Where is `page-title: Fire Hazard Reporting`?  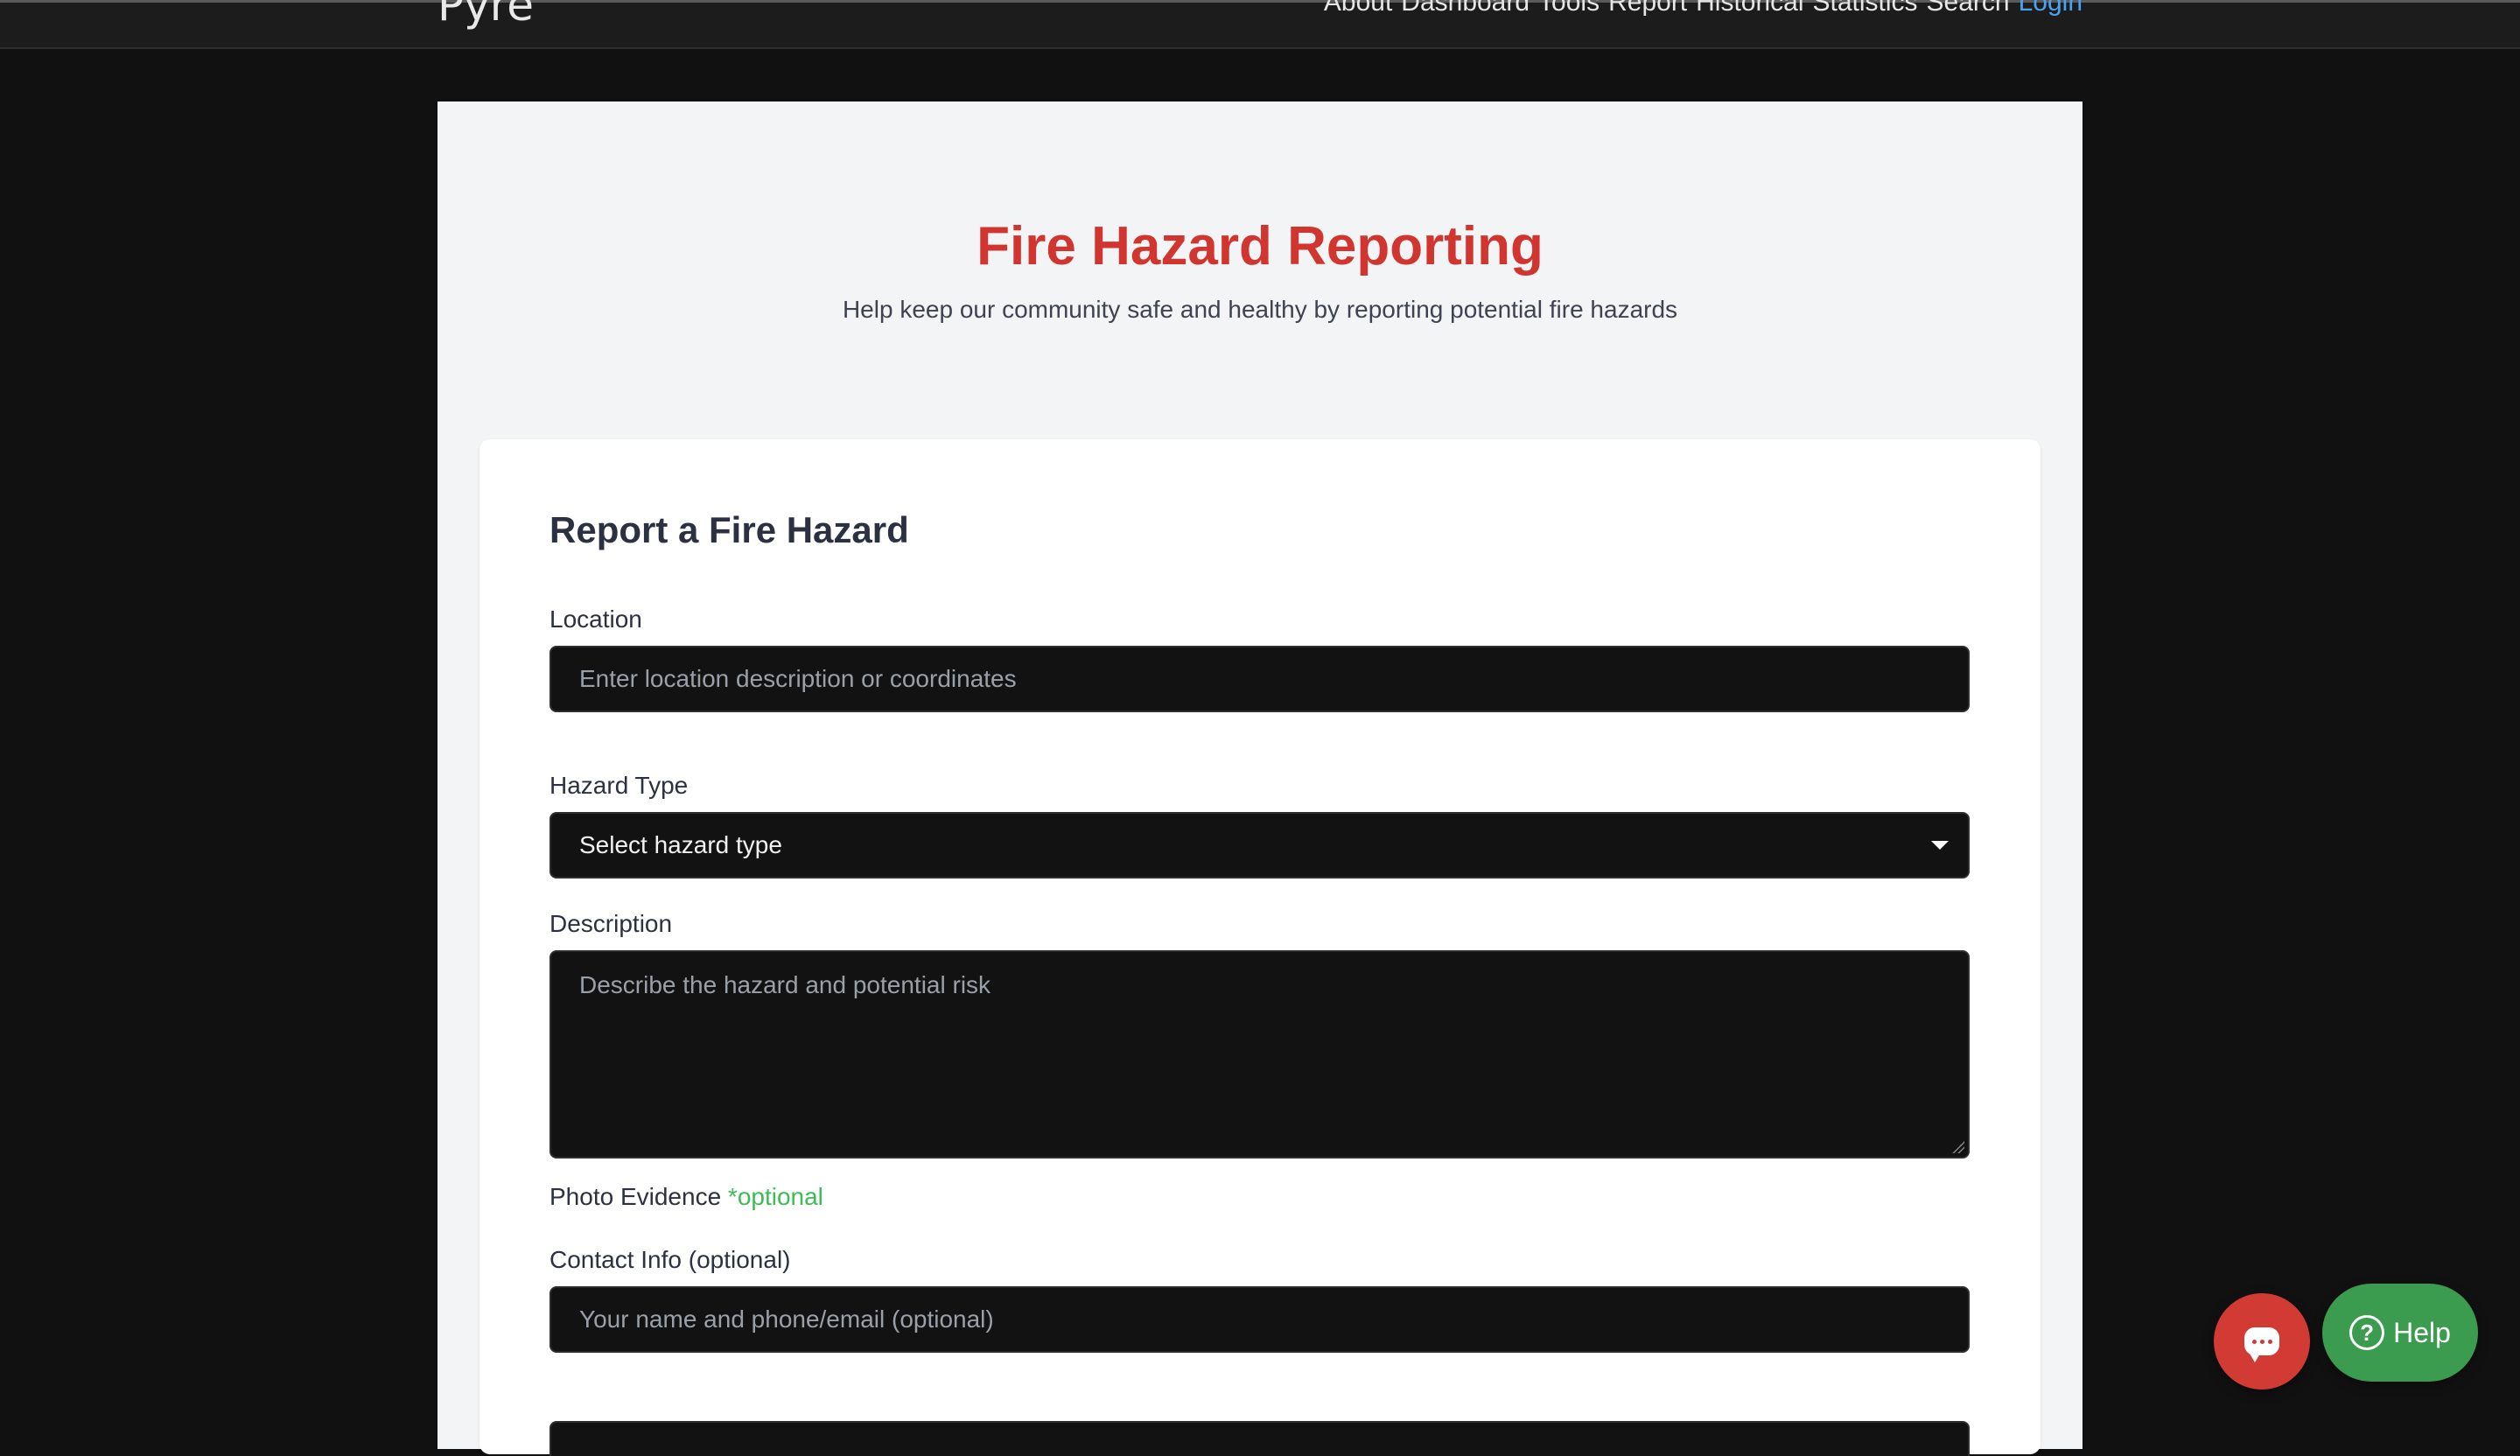 page-title: Fire Hazard Reporting is located at coordinates (1260, 246).